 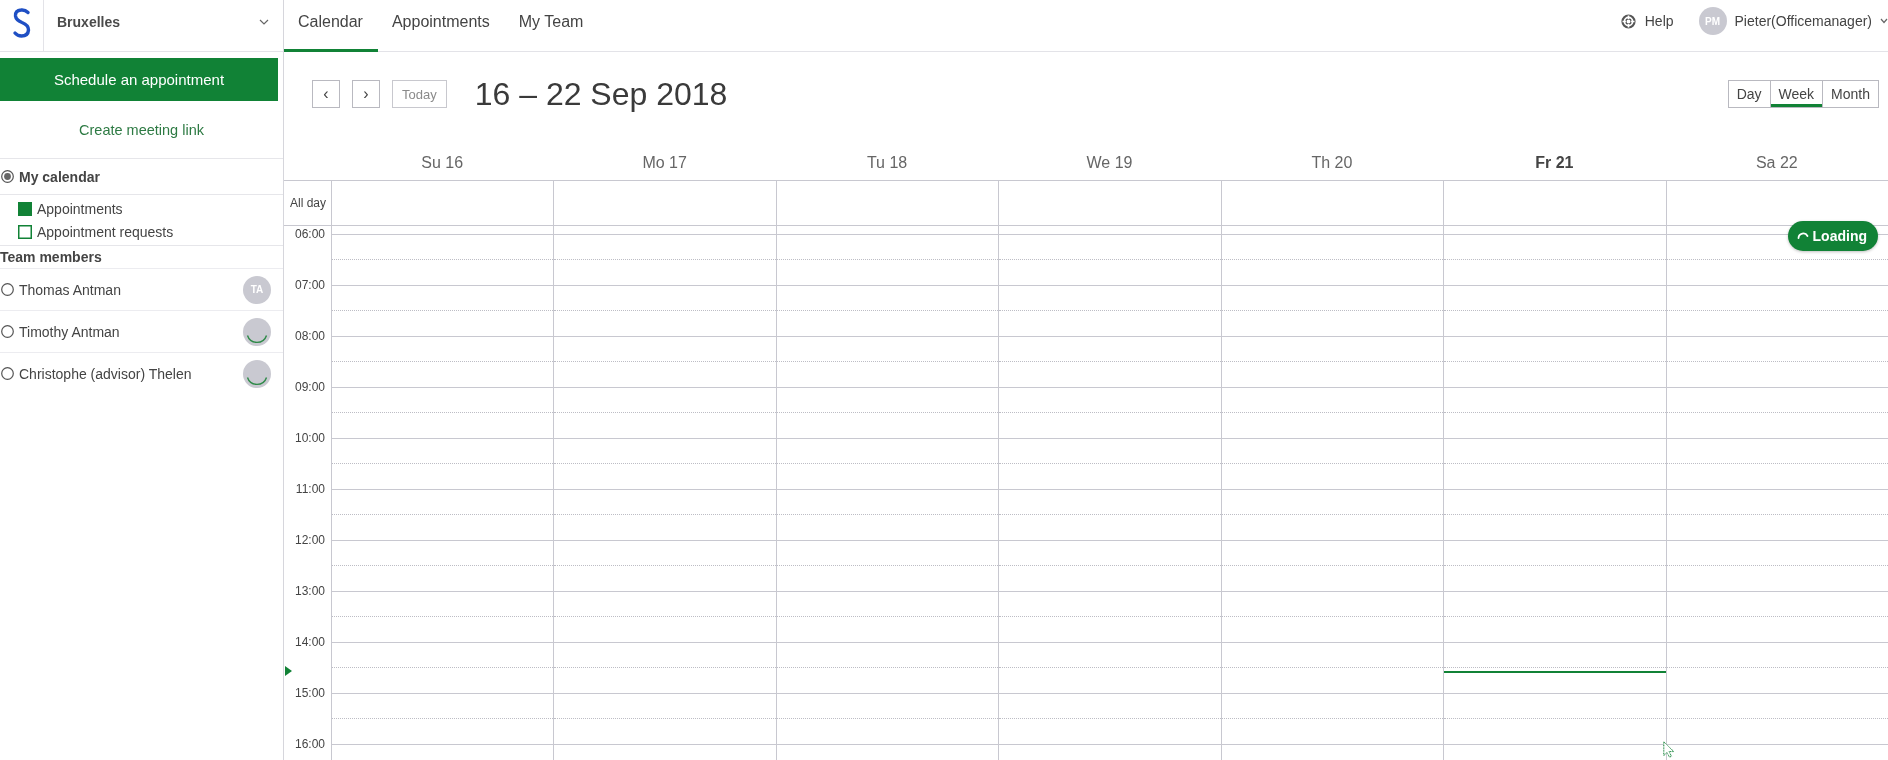 I want to click on time-label: 15:00, so click(x=309, y=693).